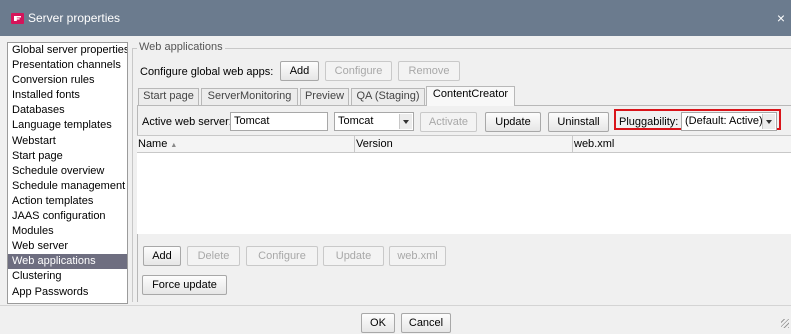 The height and width of the screenshot is (334, 791). I want to click on tab-qa-staging: QA (Staging), so click(388, 96).